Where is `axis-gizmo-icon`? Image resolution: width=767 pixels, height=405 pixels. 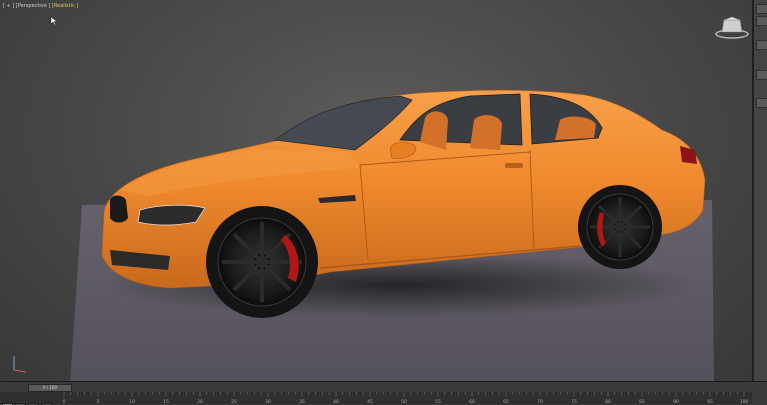
axis-gizmo-icon is located at coordinates (20, 364).